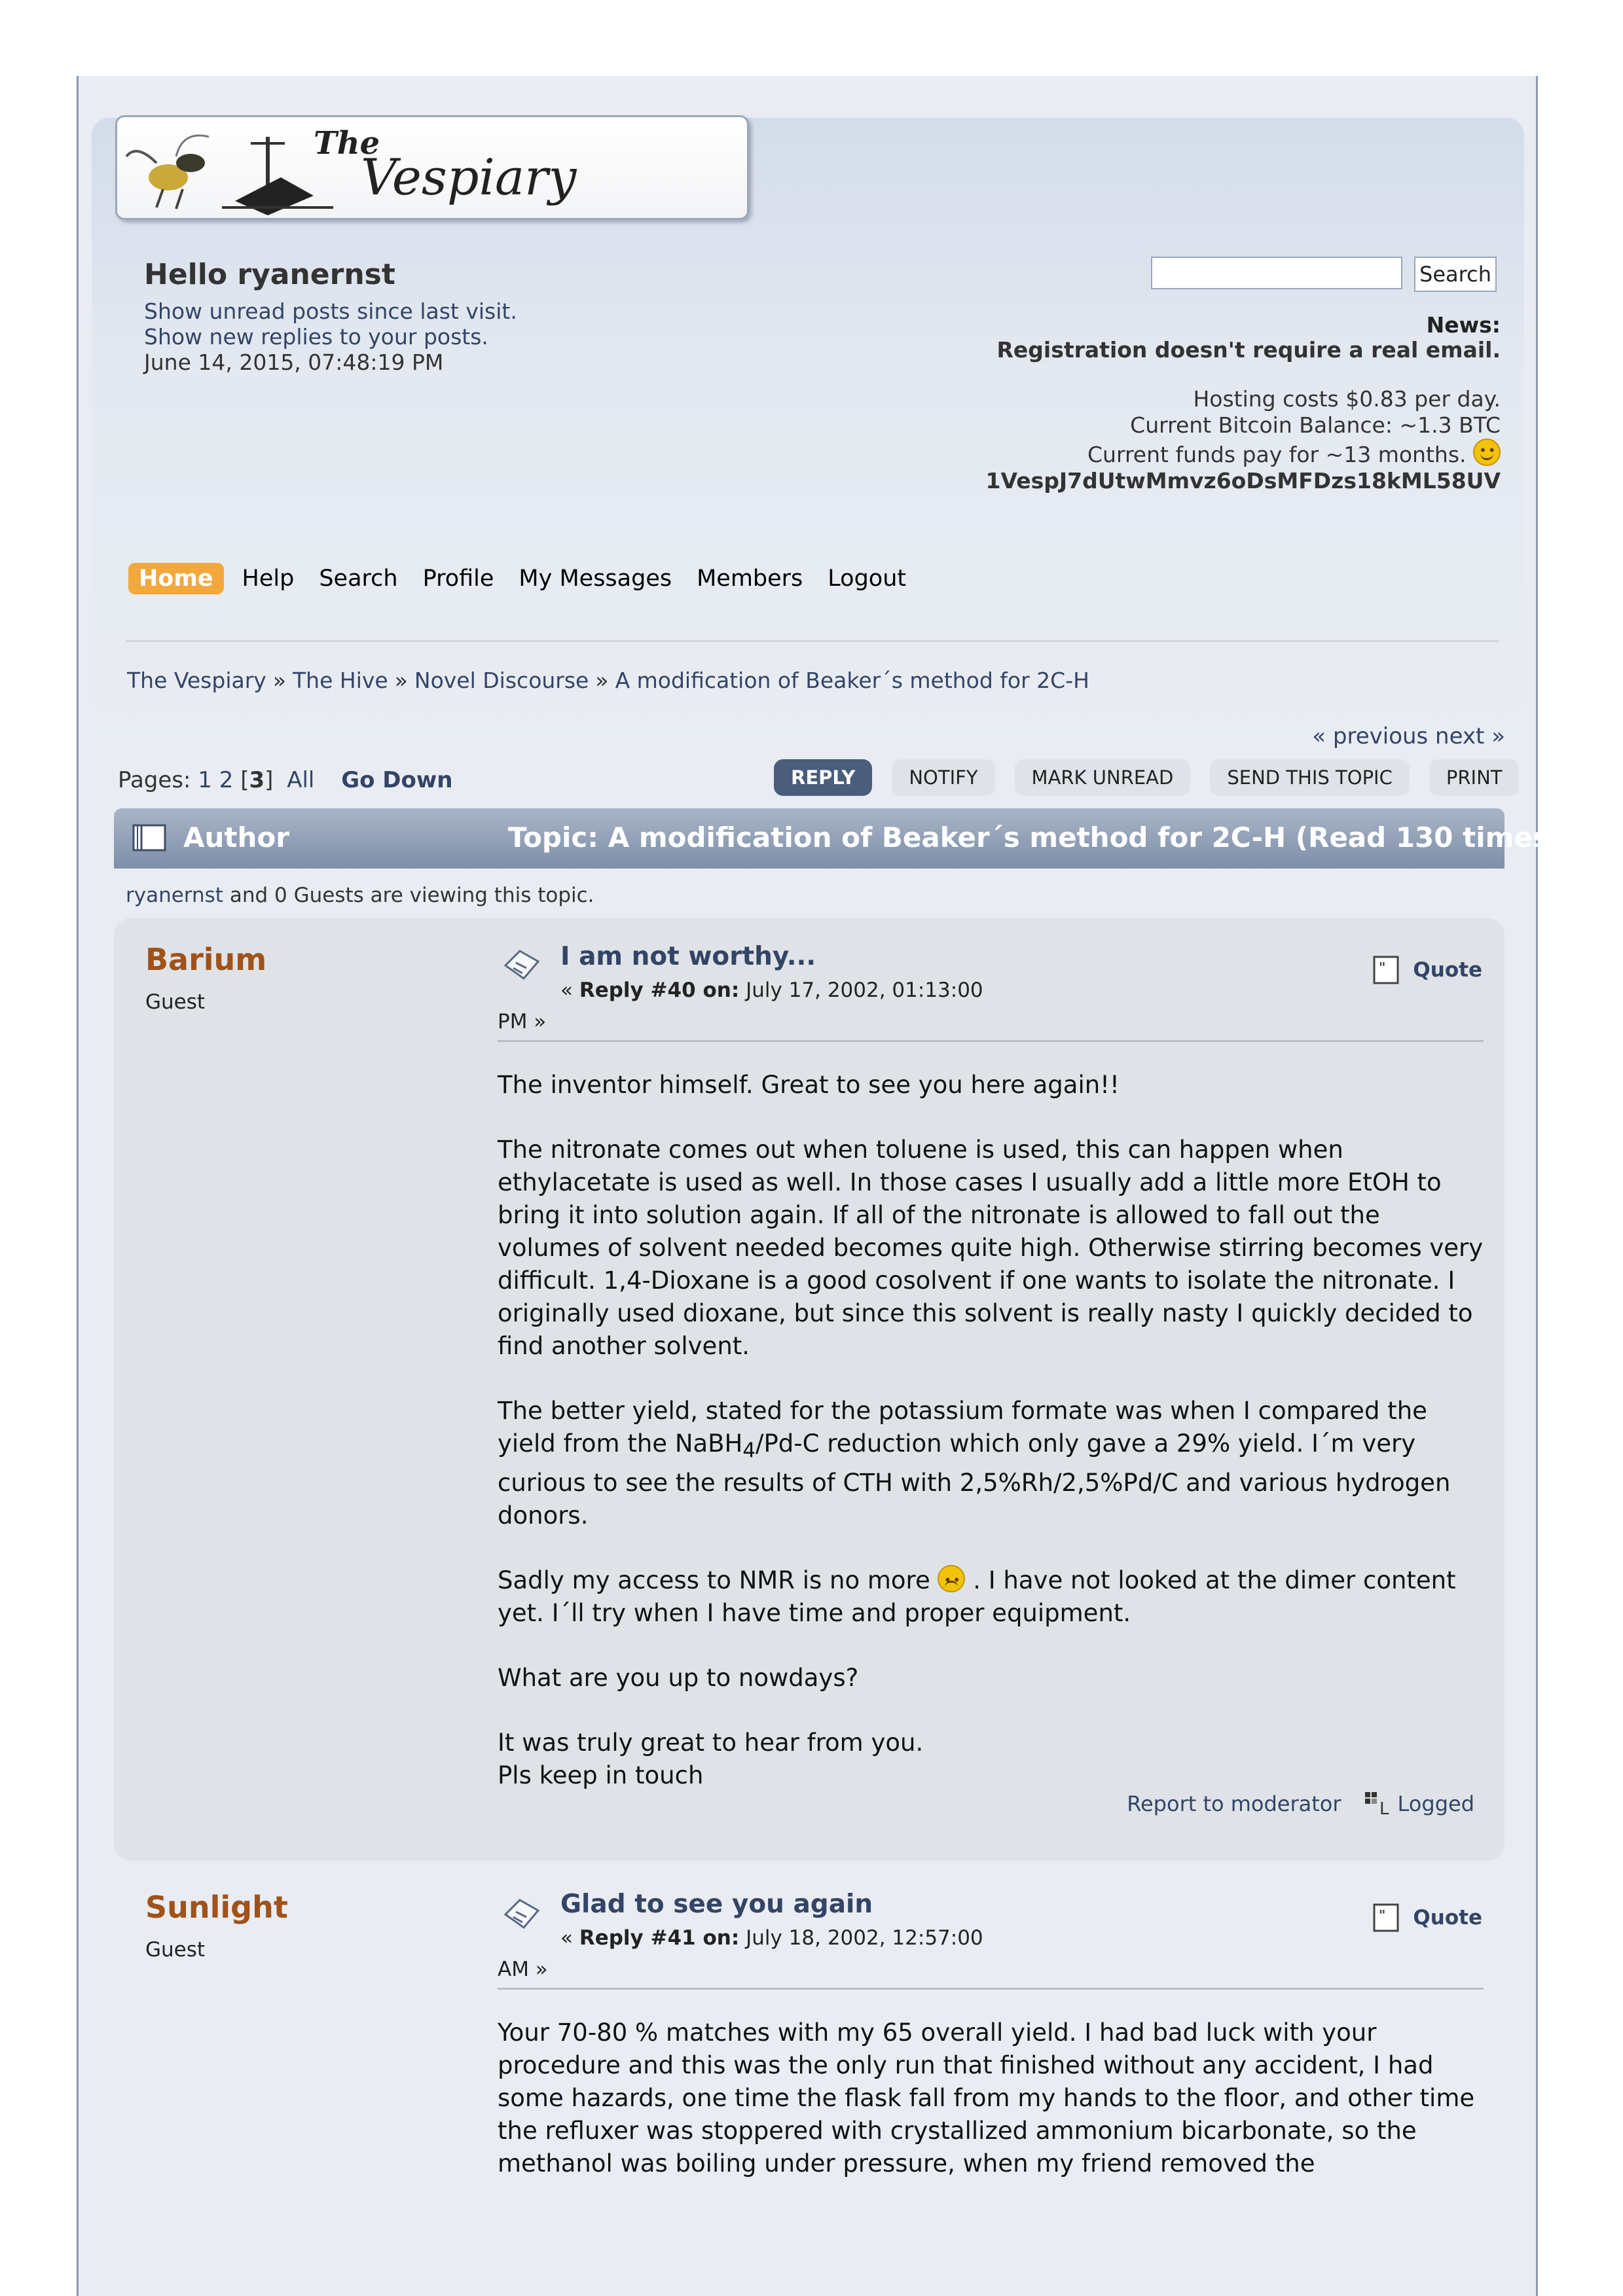 The width and height of the screenshot is (1623, 2296). Describe the element at coordinates (316, 337) in the screenshot. I see `new-replies-link: Show new replies to your posts.` at that location.